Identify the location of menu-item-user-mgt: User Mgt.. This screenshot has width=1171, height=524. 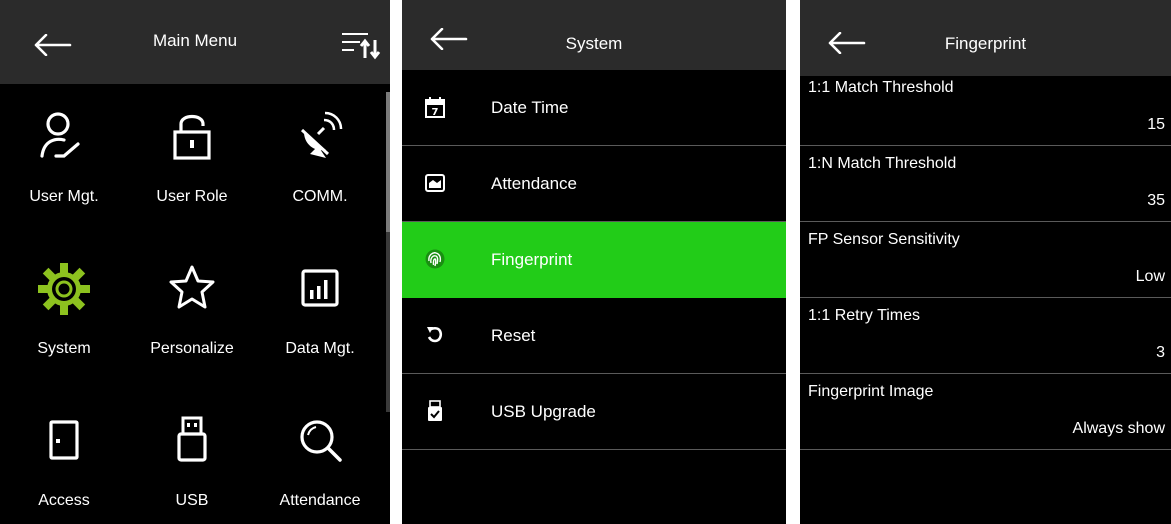
(64, 159).